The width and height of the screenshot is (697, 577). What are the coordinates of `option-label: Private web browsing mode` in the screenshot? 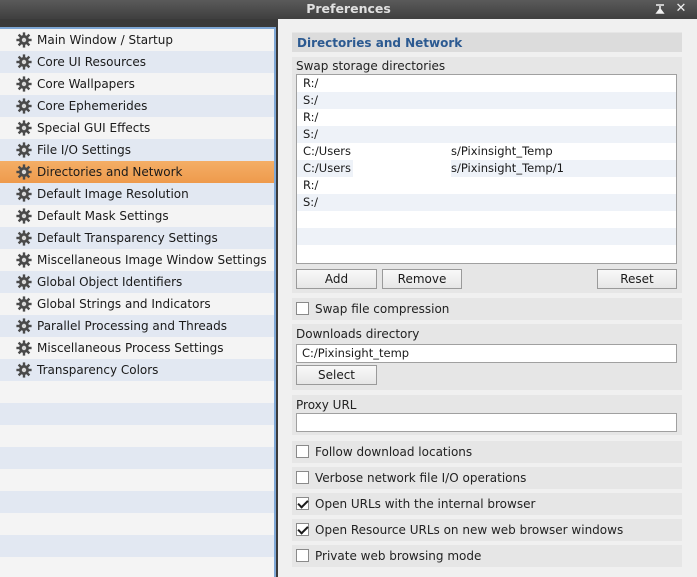 It's located at (398, 556).